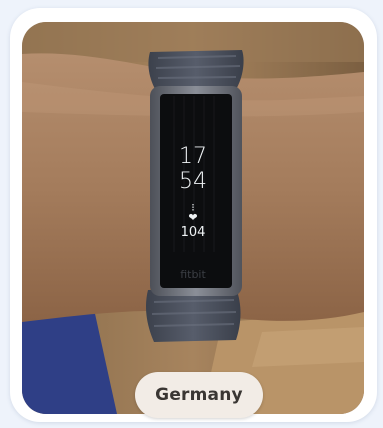  Describe the element at coordinates (193, 274) in the screenshot. I see `device-brand-logo: fitbit` at that location.